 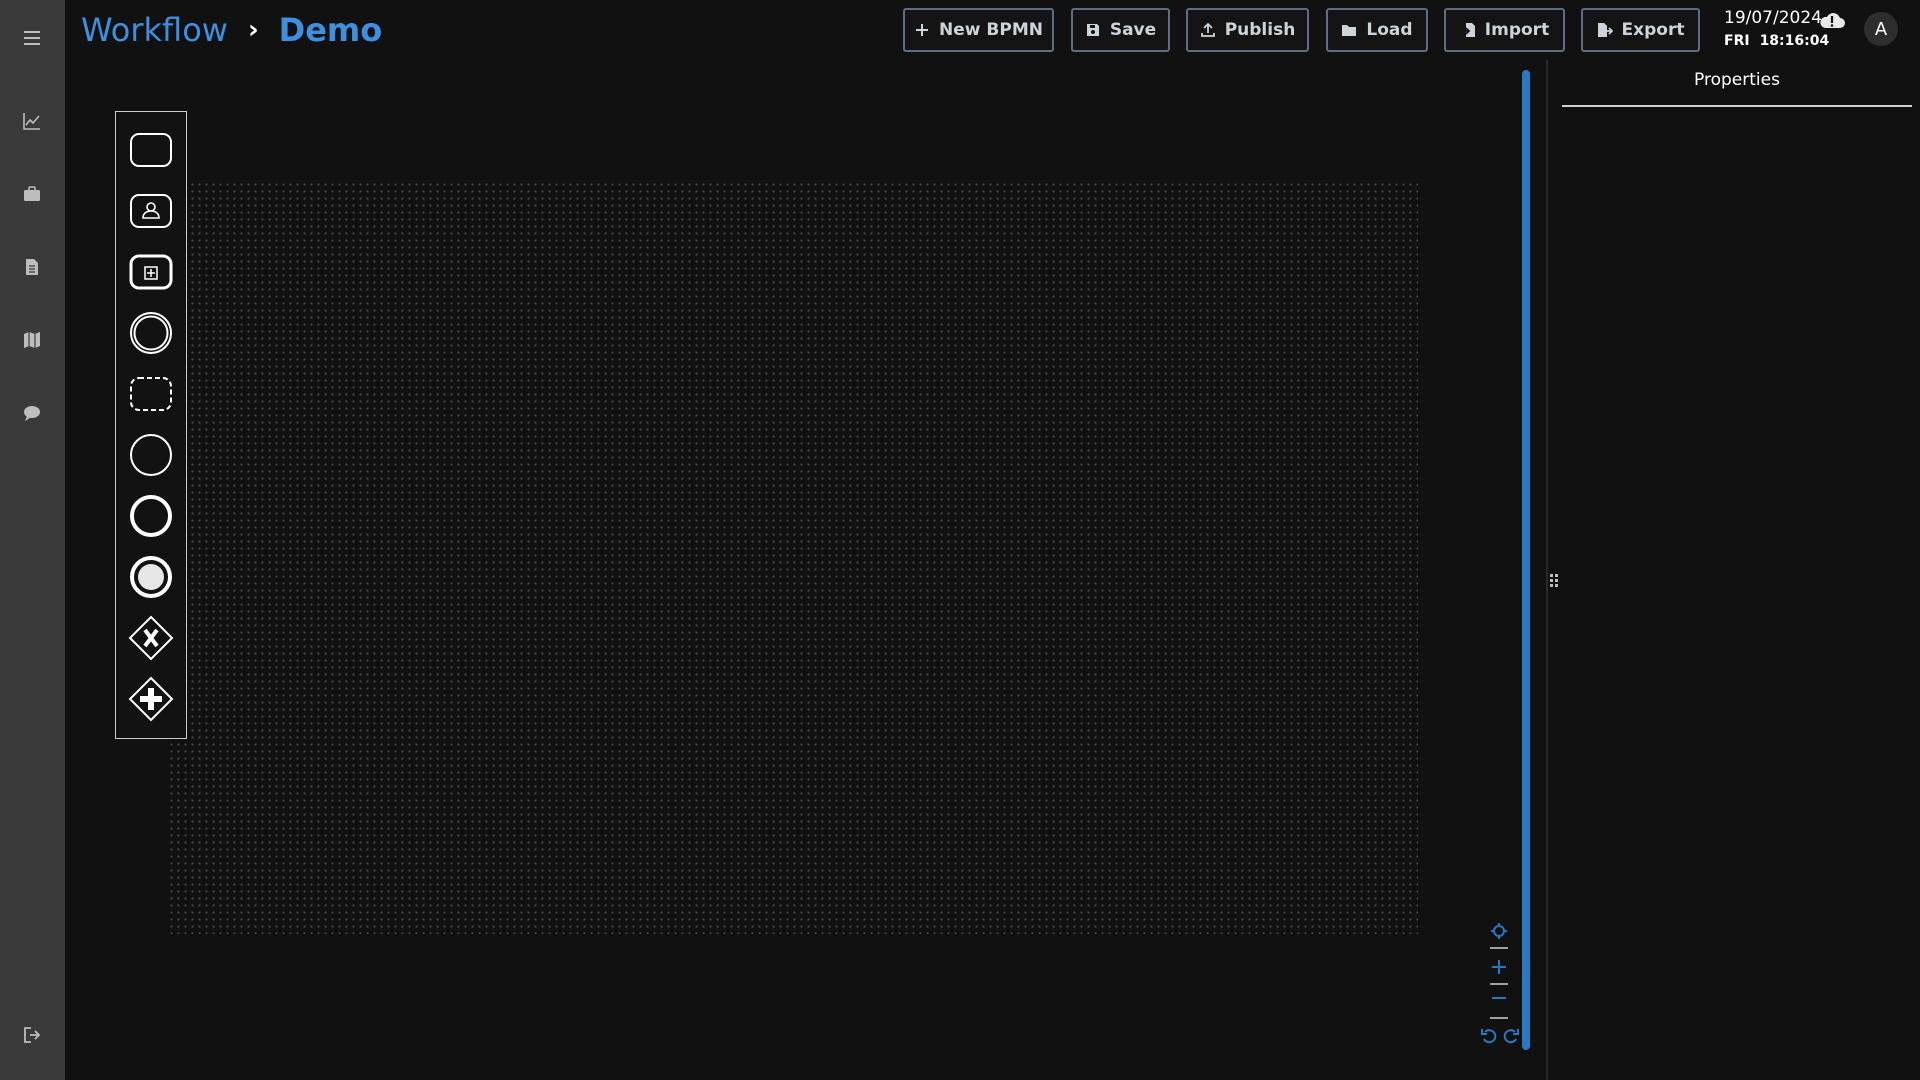 I want to click on load-button: Load, so click(x=1377, y=30).